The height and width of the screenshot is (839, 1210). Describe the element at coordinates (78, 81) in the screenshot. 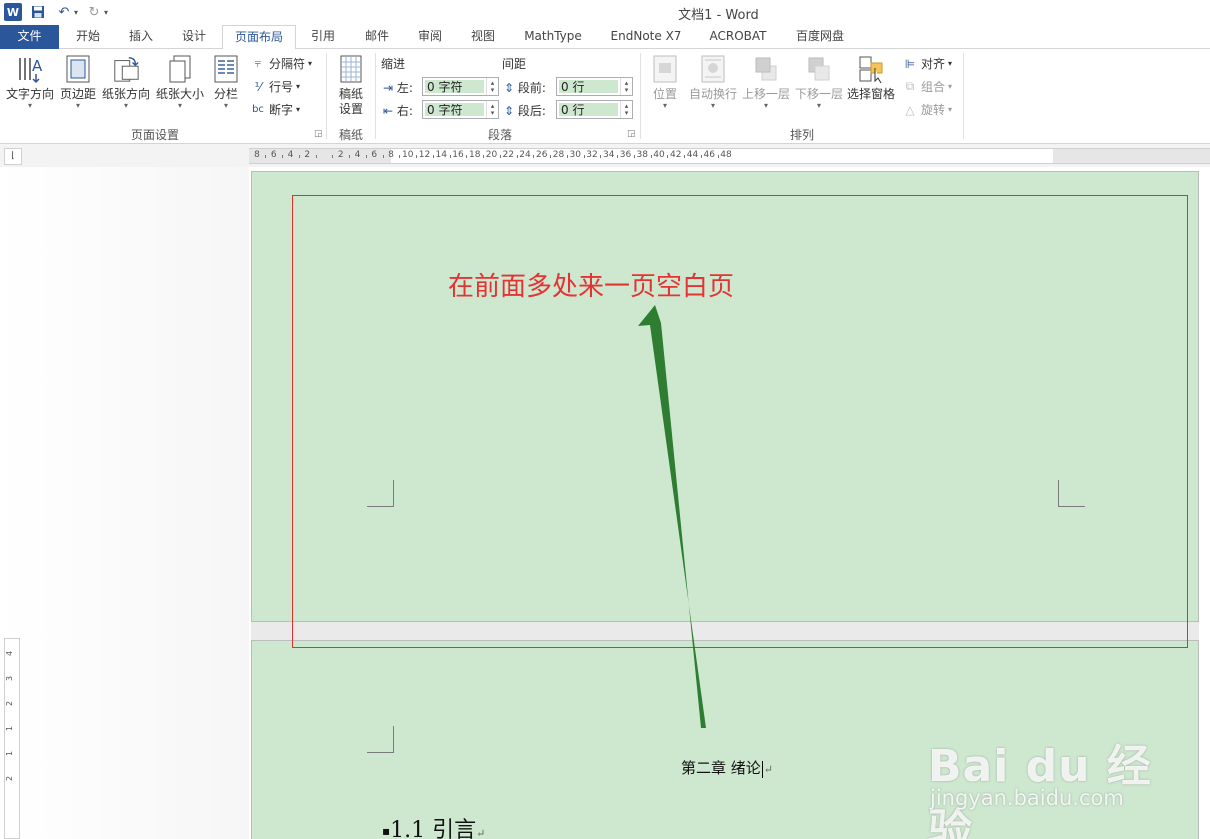

I see `margins-button: 页边距 ▾` at that location.